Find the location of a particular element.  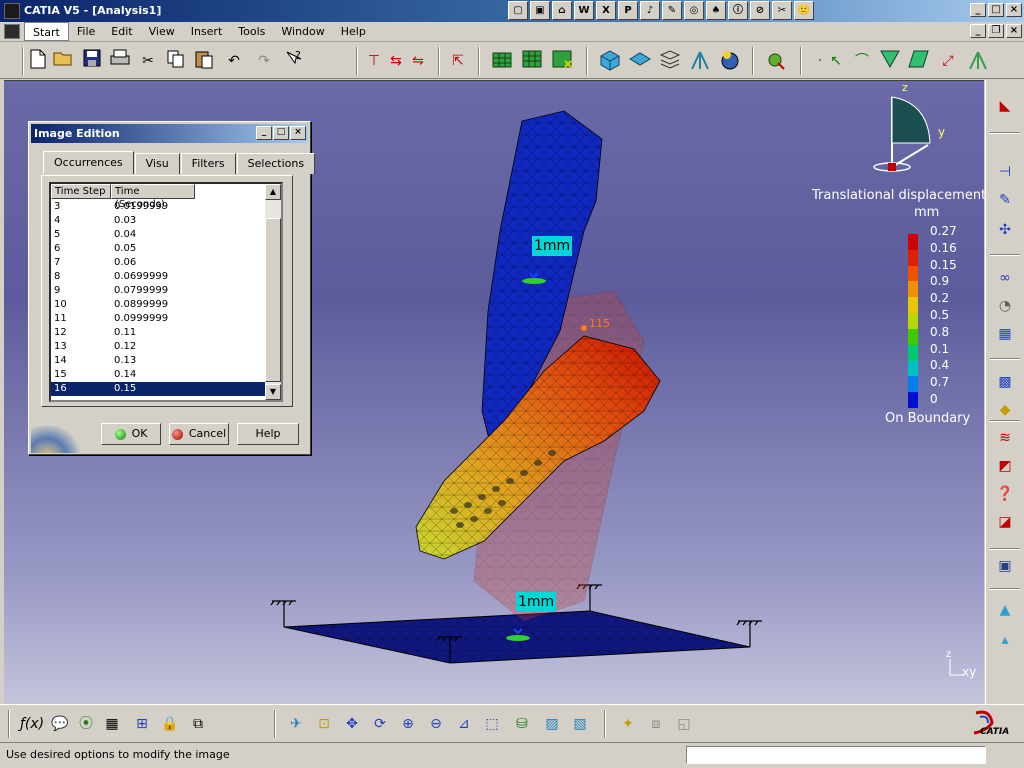

dialog-minimize-icon: _ is located at coordinates (264, 133).